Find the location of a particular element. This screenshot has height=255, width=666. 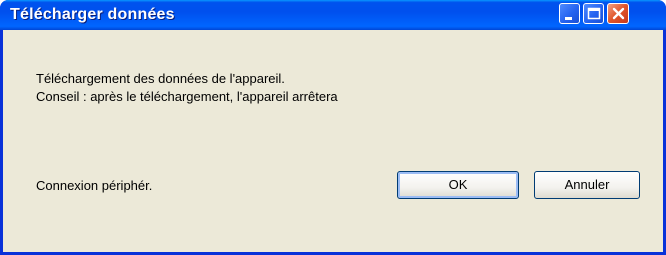

close-icon is located at coordinates (618, 13).